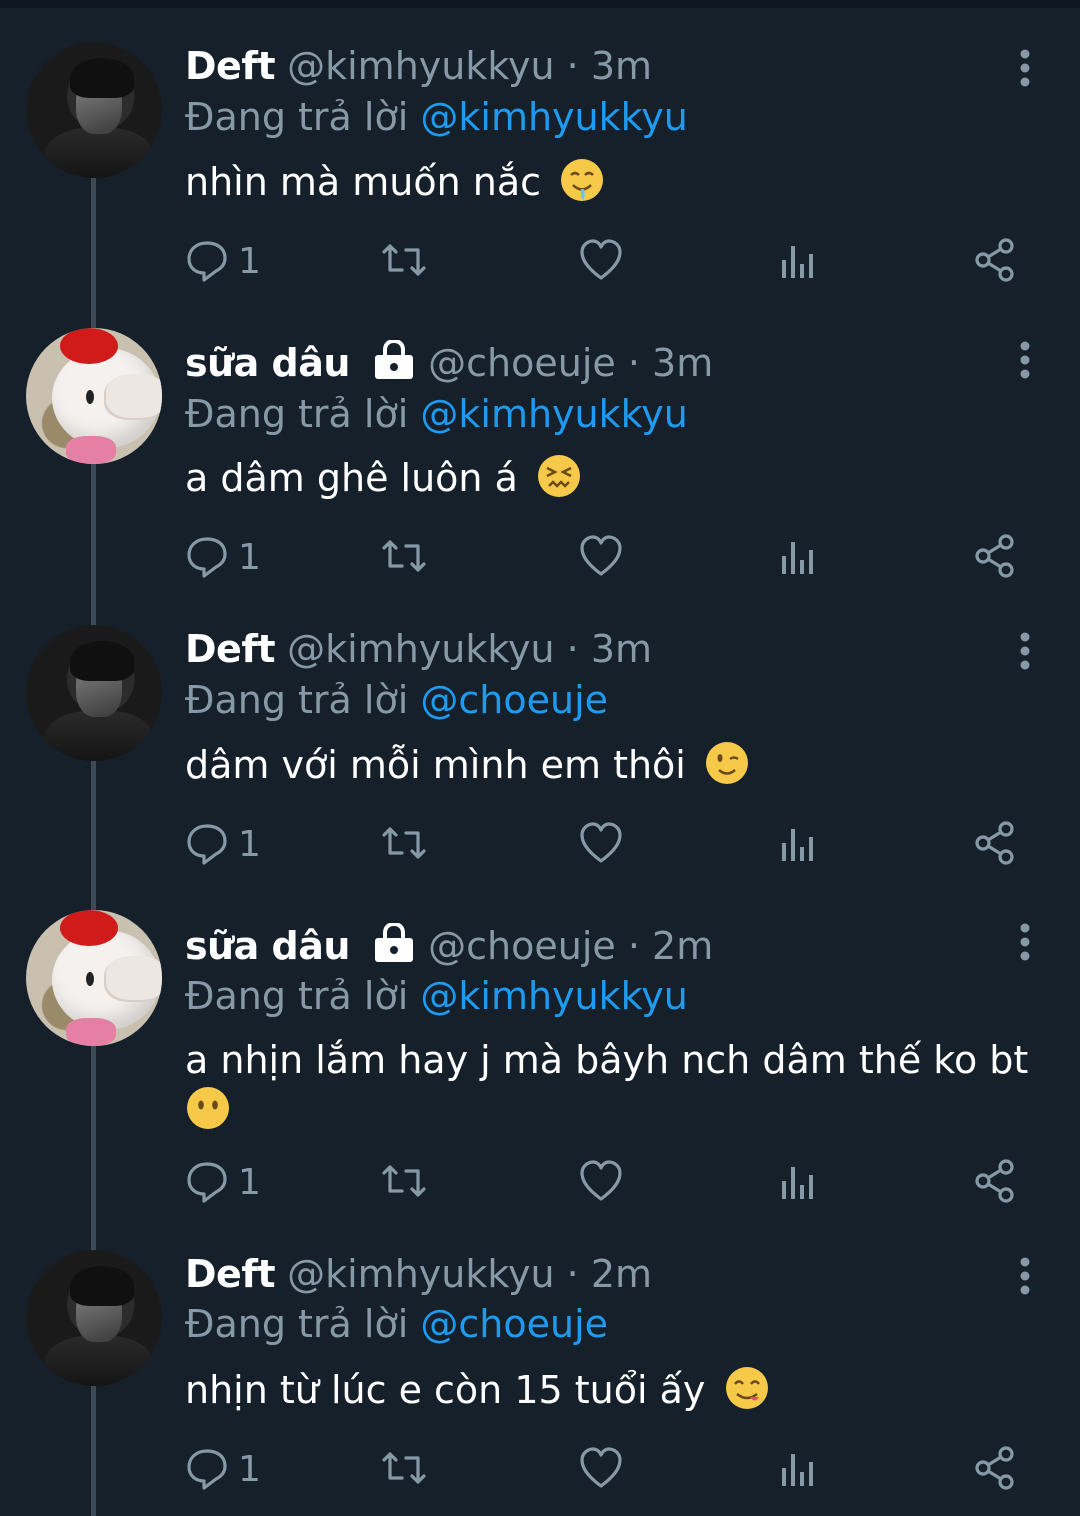 The width and height of the screenshot is (1080, 1516). Describe the element at coordinates (394, 359) in the screenshot. I see `lock-icon` at that location.